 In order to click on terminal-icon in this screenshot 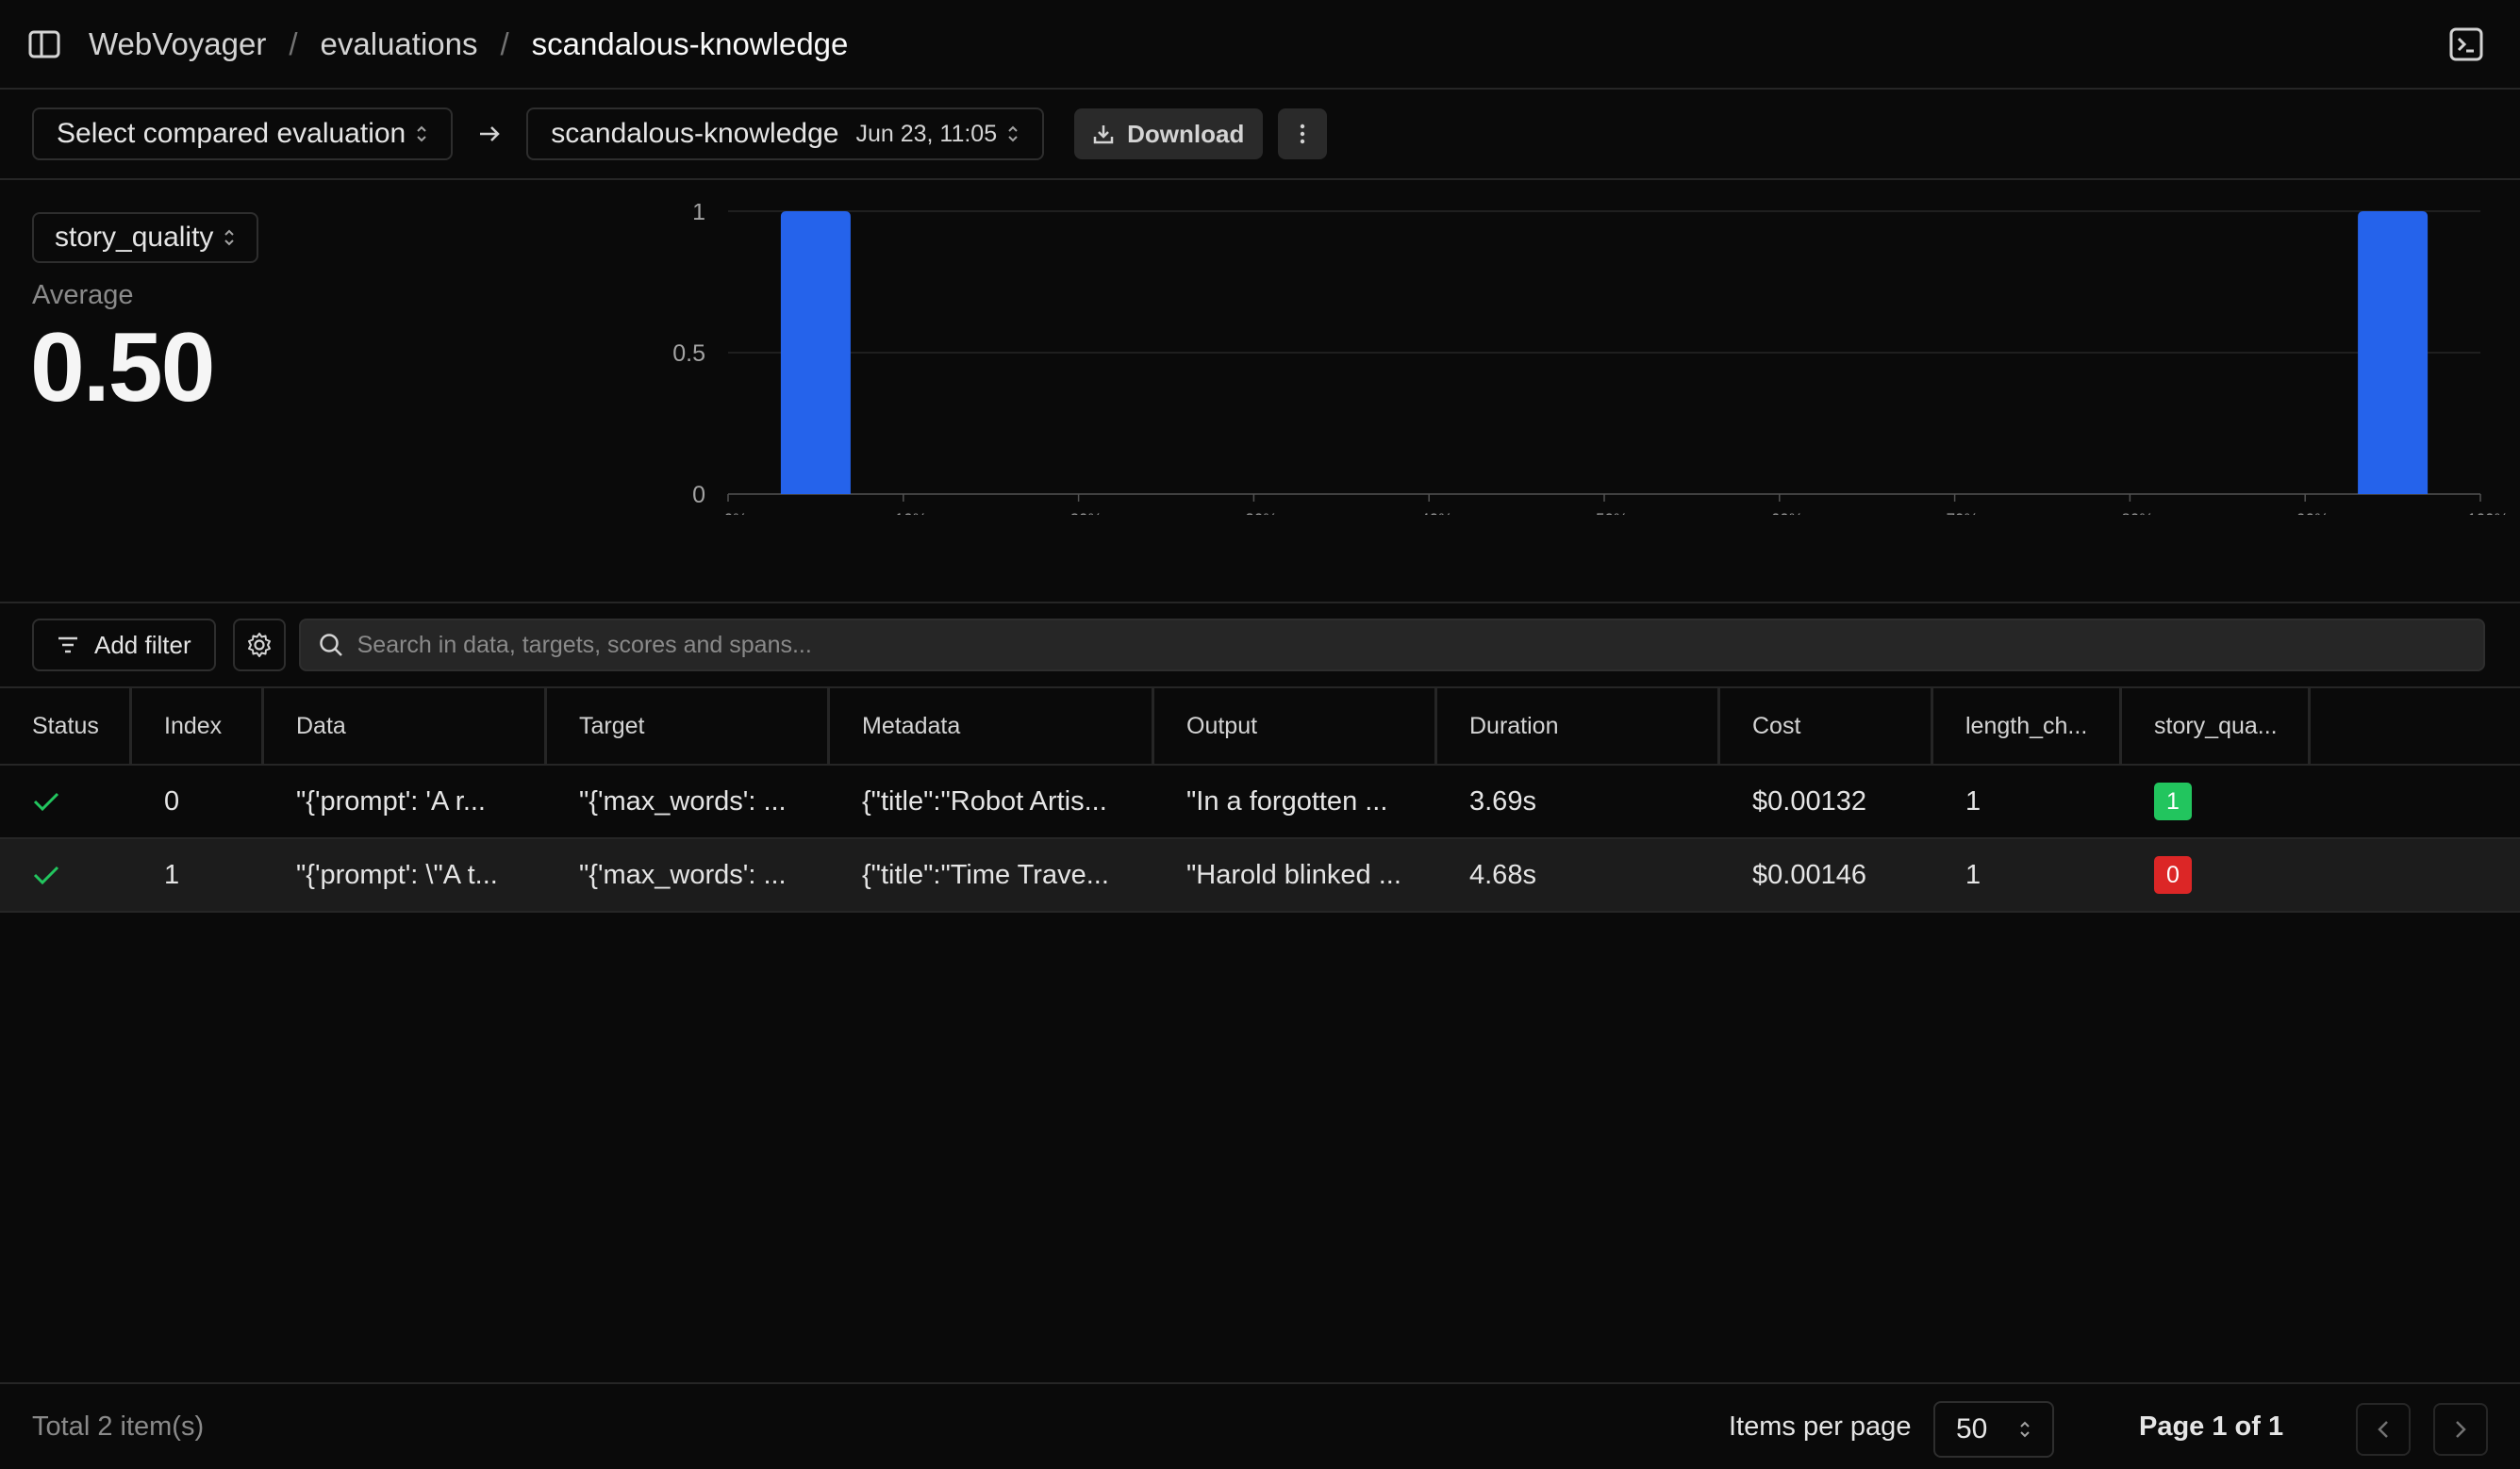, I will do `click(2466, 44)`.